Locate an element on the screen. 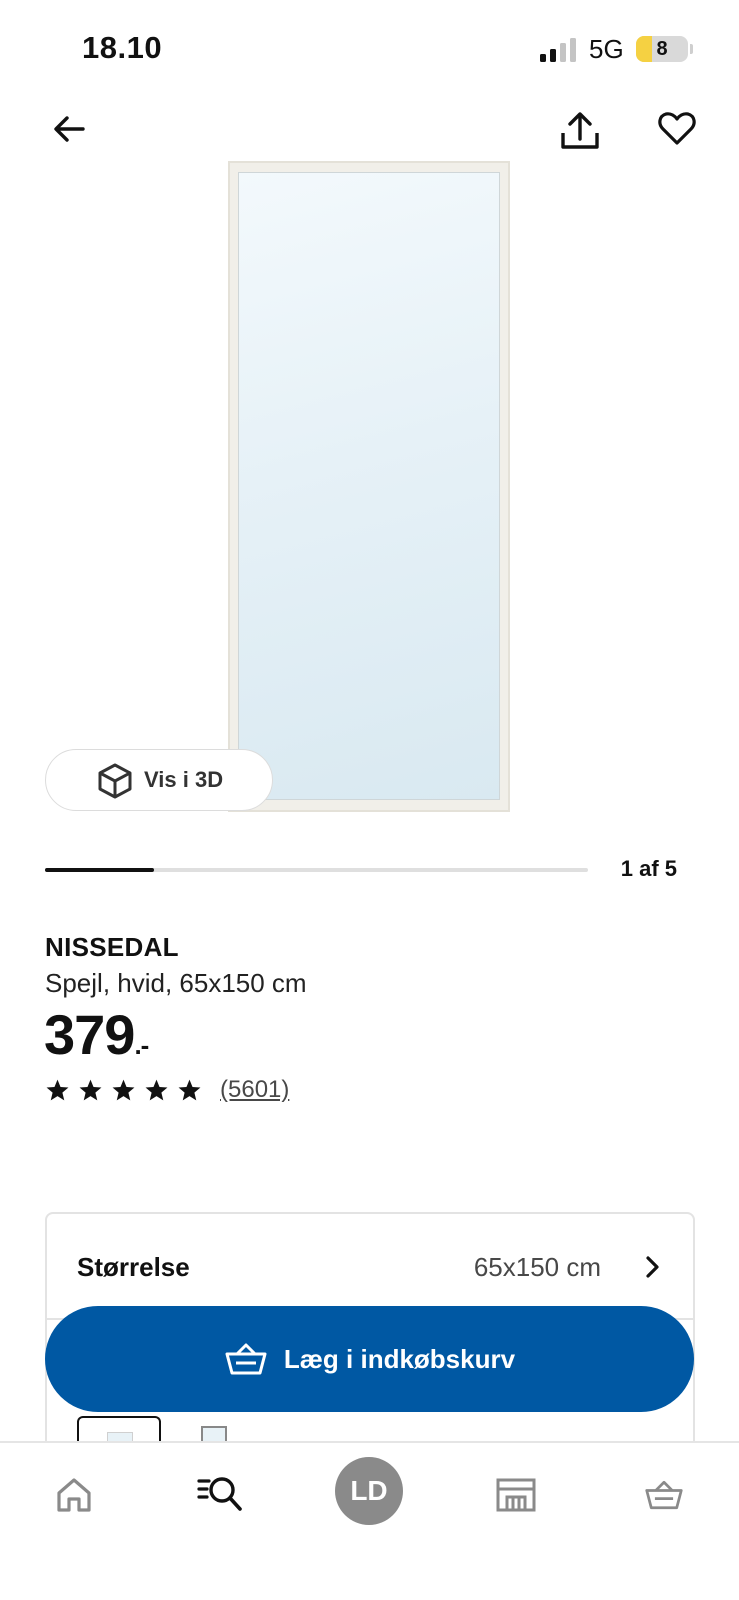 Image resolution: width=739 pixels, height=1600 pixels. arrow-left-icon is located at coordinates (69, 129).